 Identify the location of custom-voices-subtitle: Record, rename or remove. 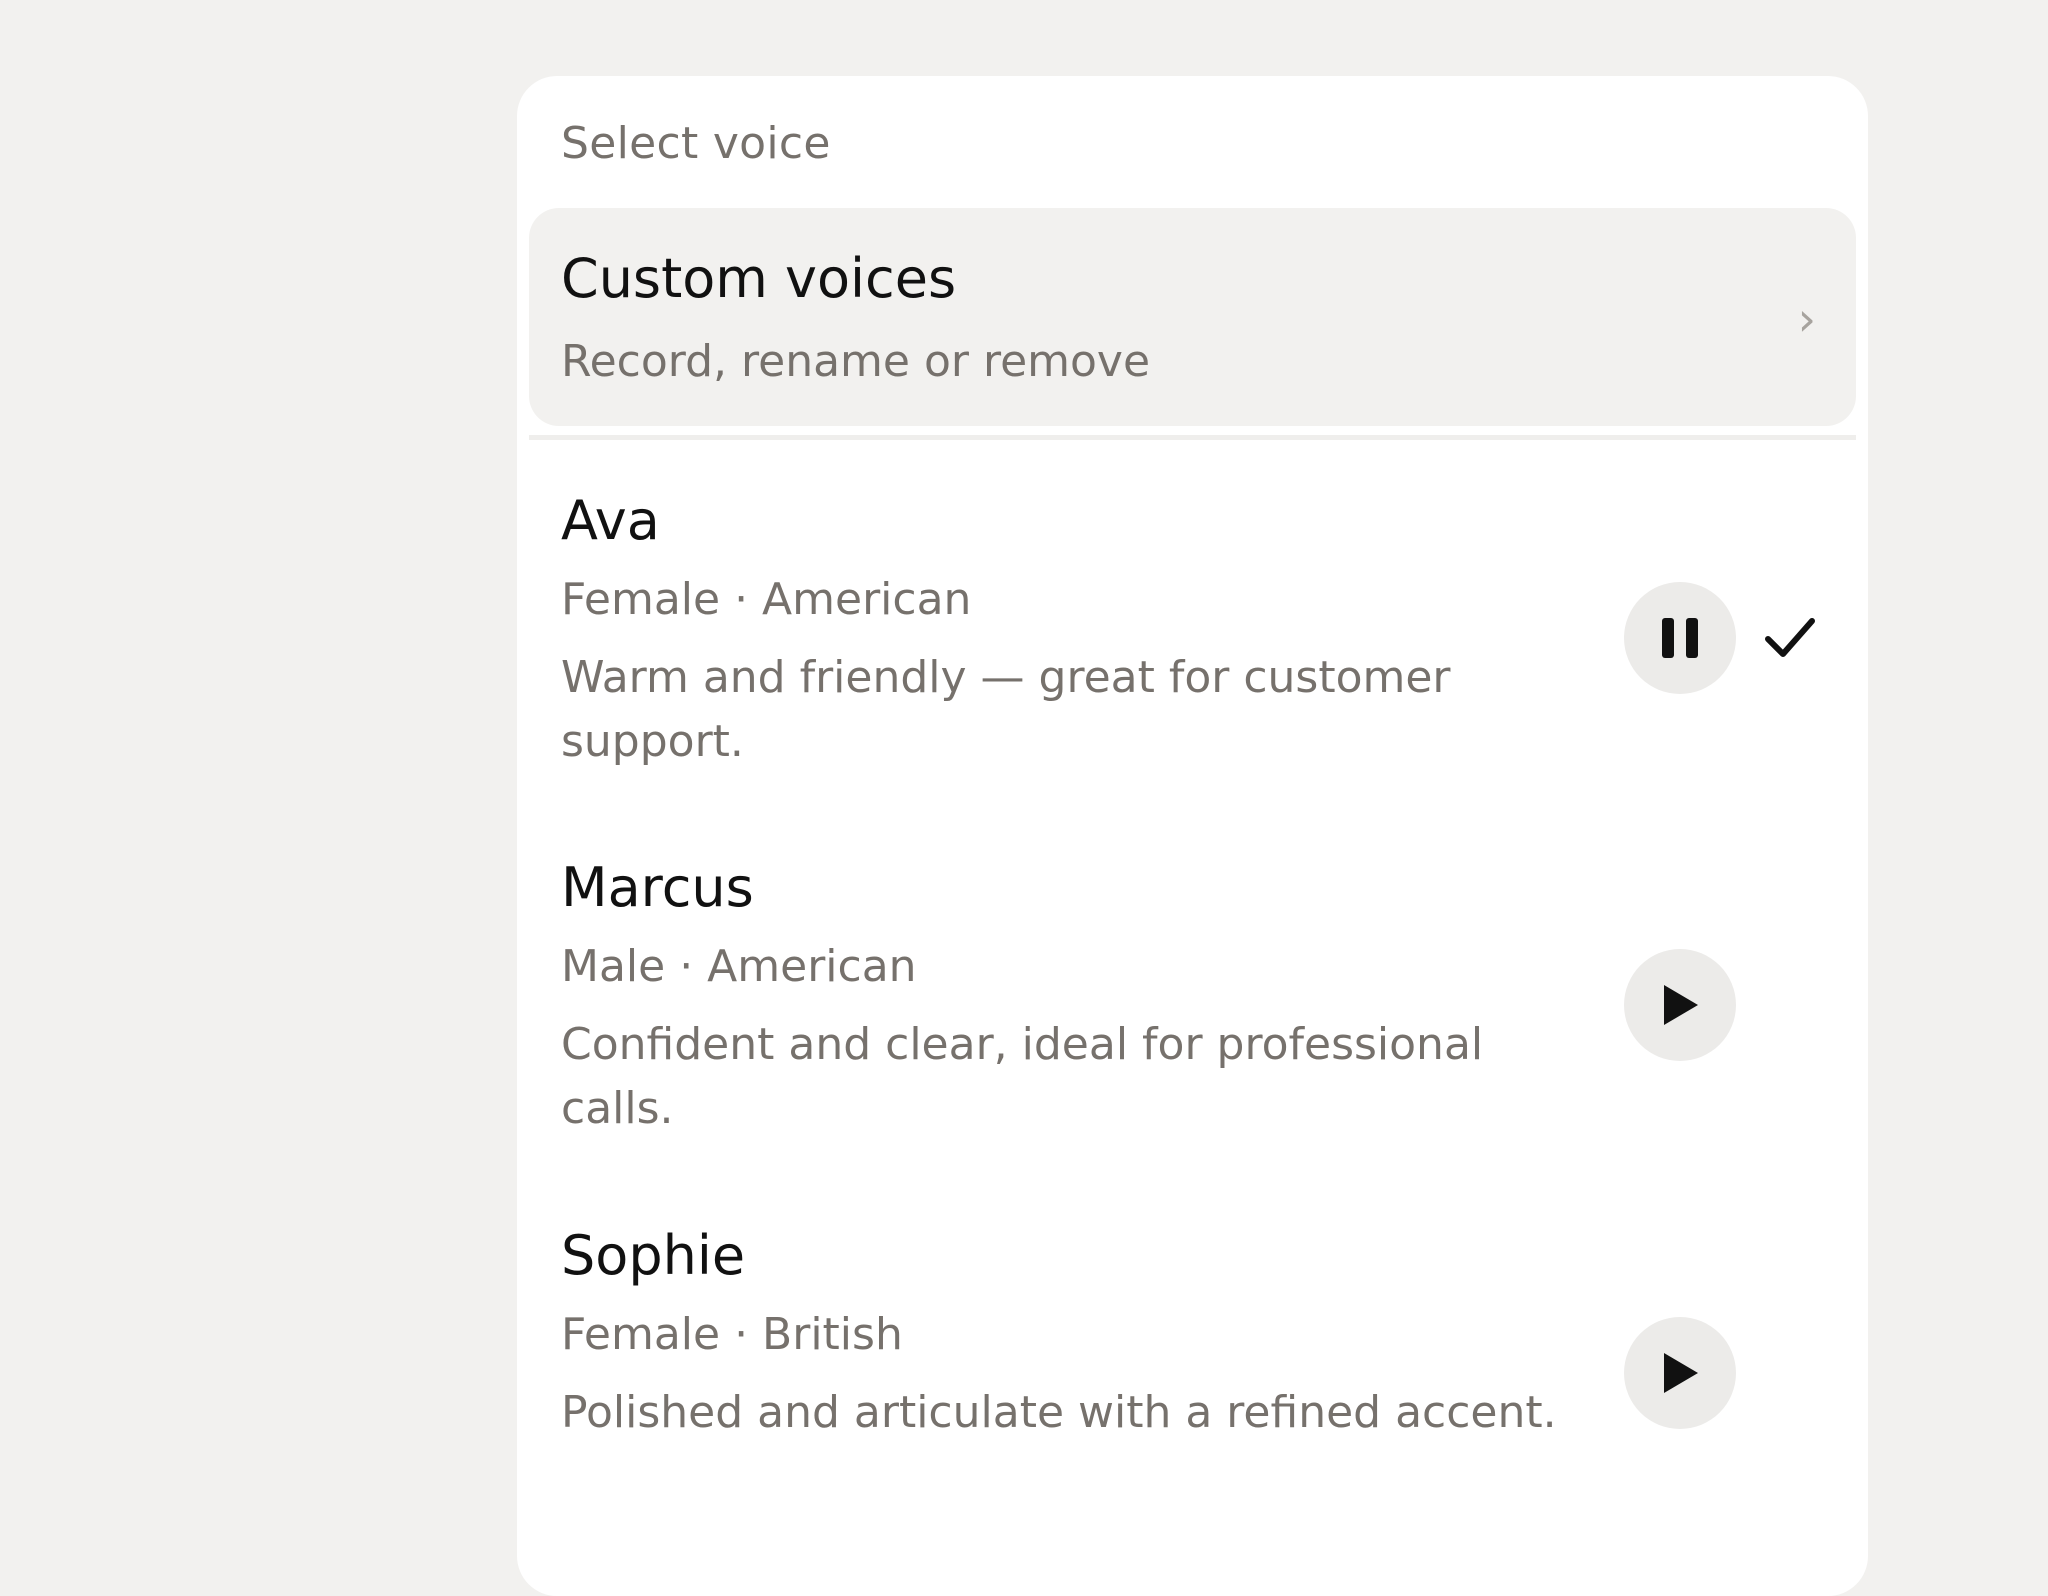
(856, 361).